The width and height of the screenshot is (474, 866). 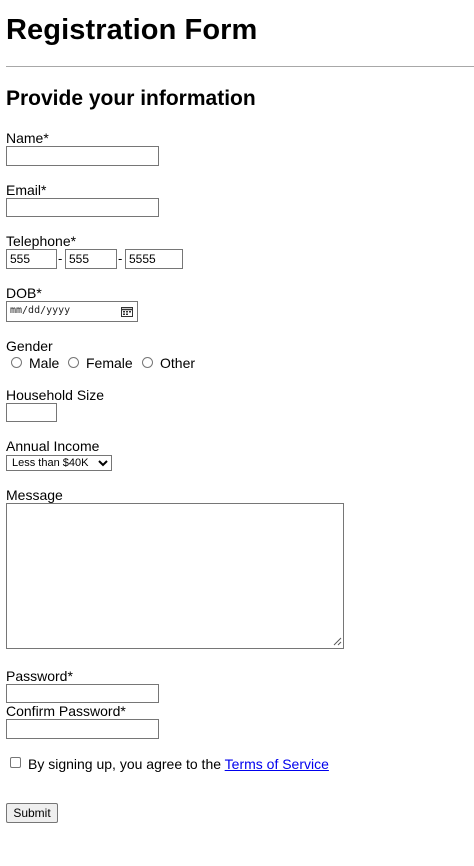 I want to click on page-title: Registration Form, so click(x=132, y=30).